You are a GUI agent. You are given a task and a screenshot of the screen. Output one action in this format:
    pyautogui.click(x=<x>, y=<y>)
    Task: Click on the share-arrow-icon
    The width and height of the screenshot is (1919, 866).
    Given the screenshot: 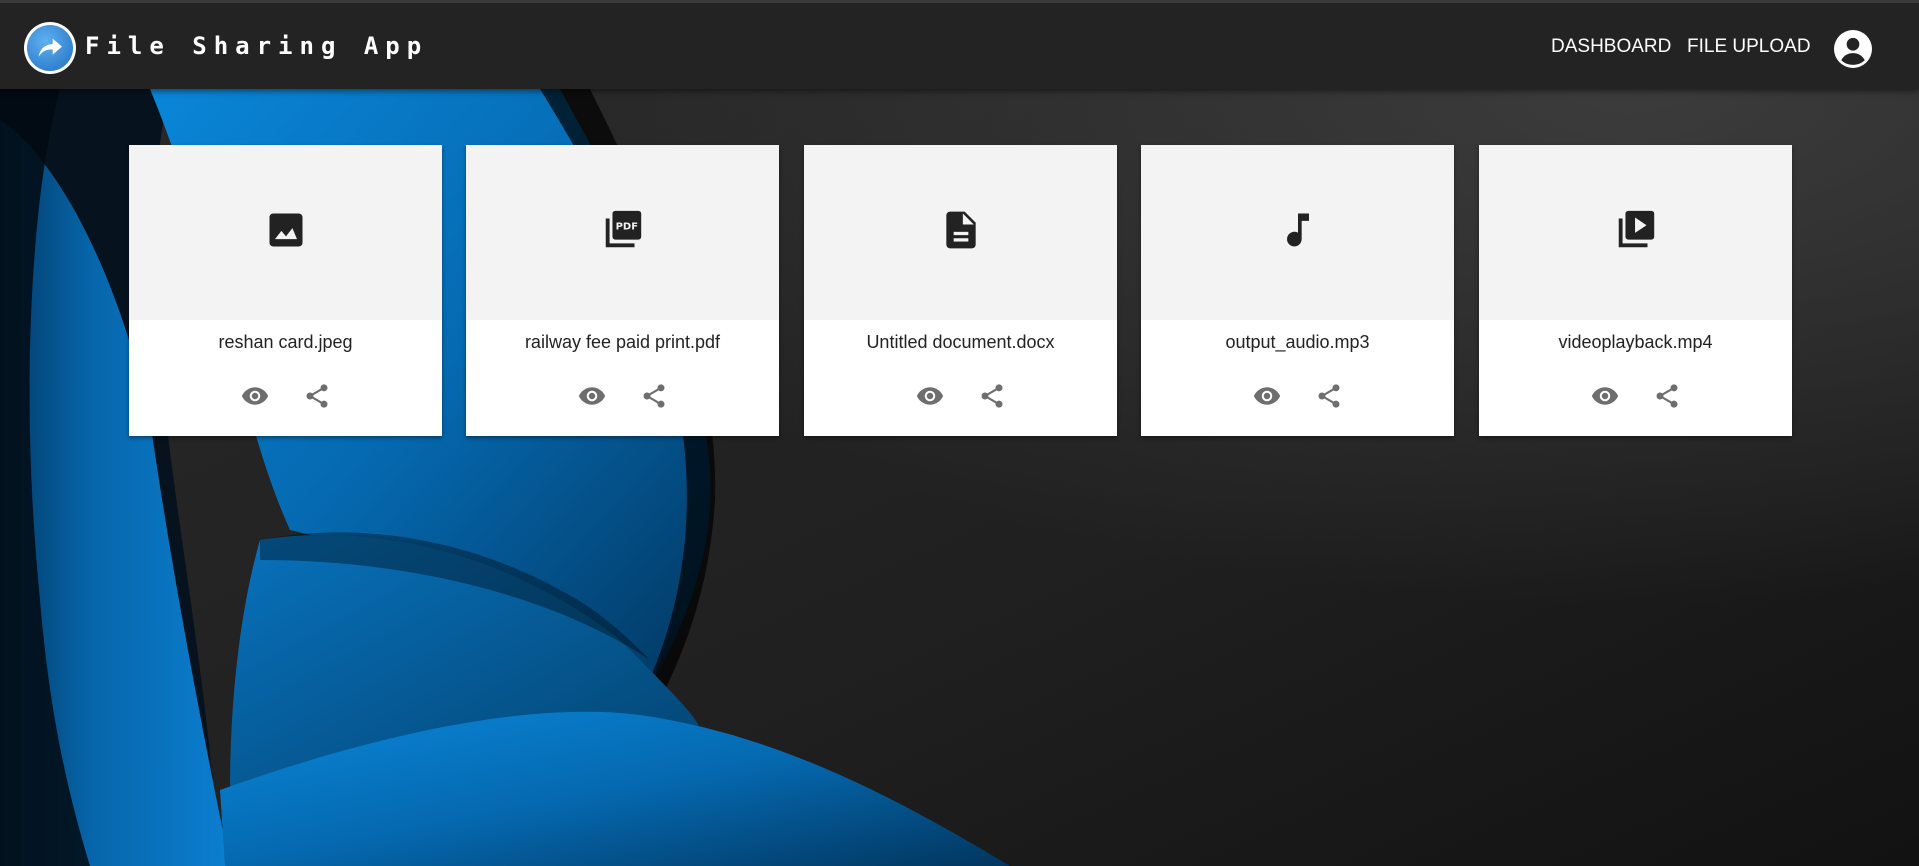 What is the action you would take?
    pyautogui.click(x=50, y=48)
    